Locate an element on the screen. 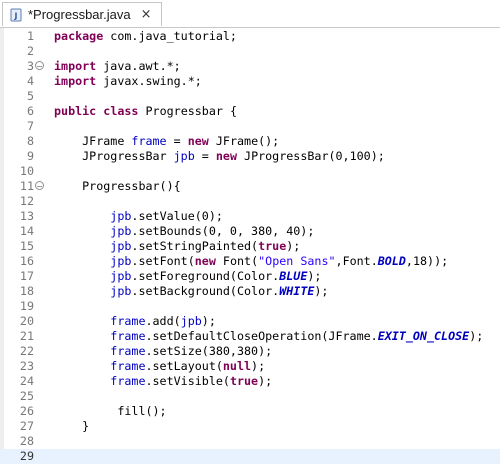 The image size is (500, 464). code-token: } is located at coordinates (72, 426).